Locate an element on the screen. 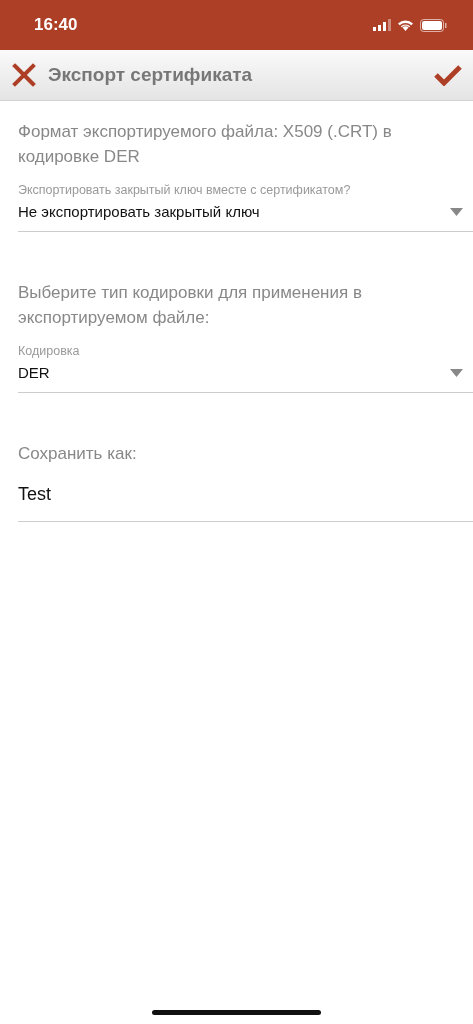 The image size is (473, 1024). input-field: Test is located at coordinates (245, 494).